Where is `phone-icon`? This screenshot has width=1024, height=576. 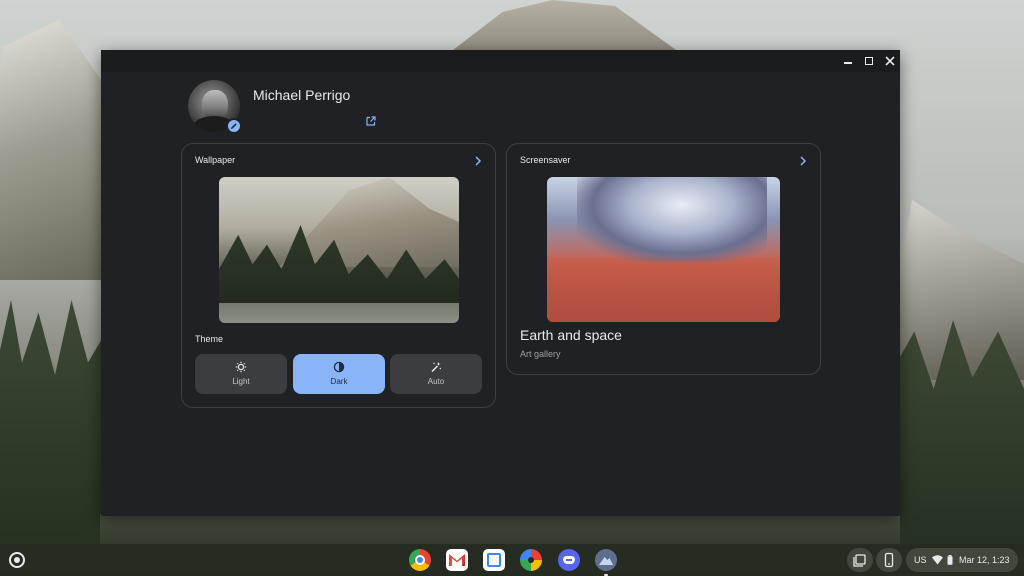
phone-icon is located at coordinates (889, 560).